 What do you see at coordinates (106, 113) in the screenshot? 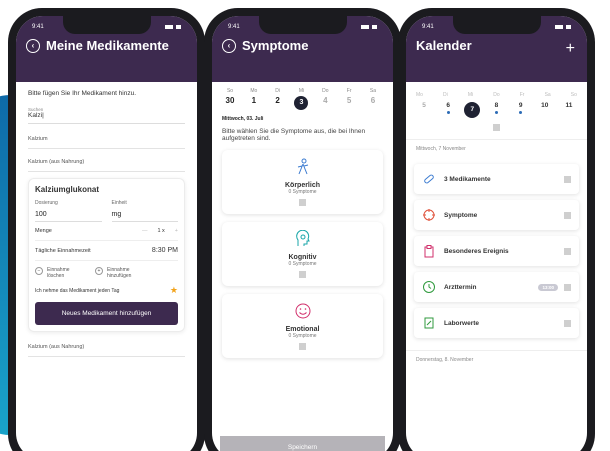
I see `search-input: Suchen Kalzi|` at bounding box center [106, 113].